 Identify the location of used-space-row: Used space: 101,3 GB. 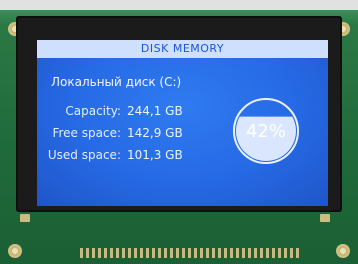
(112, 155).